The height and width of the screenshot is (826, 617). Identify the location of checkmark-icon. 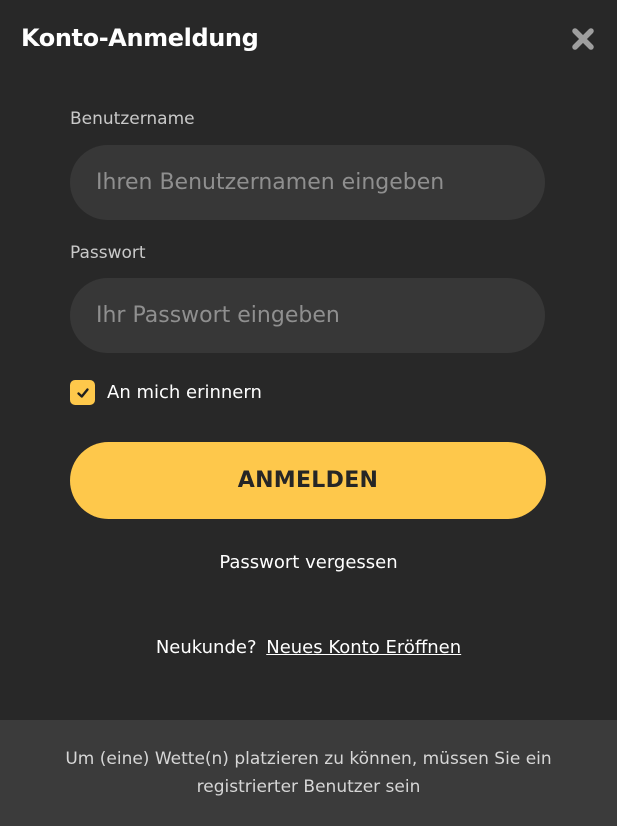
(82, 392).